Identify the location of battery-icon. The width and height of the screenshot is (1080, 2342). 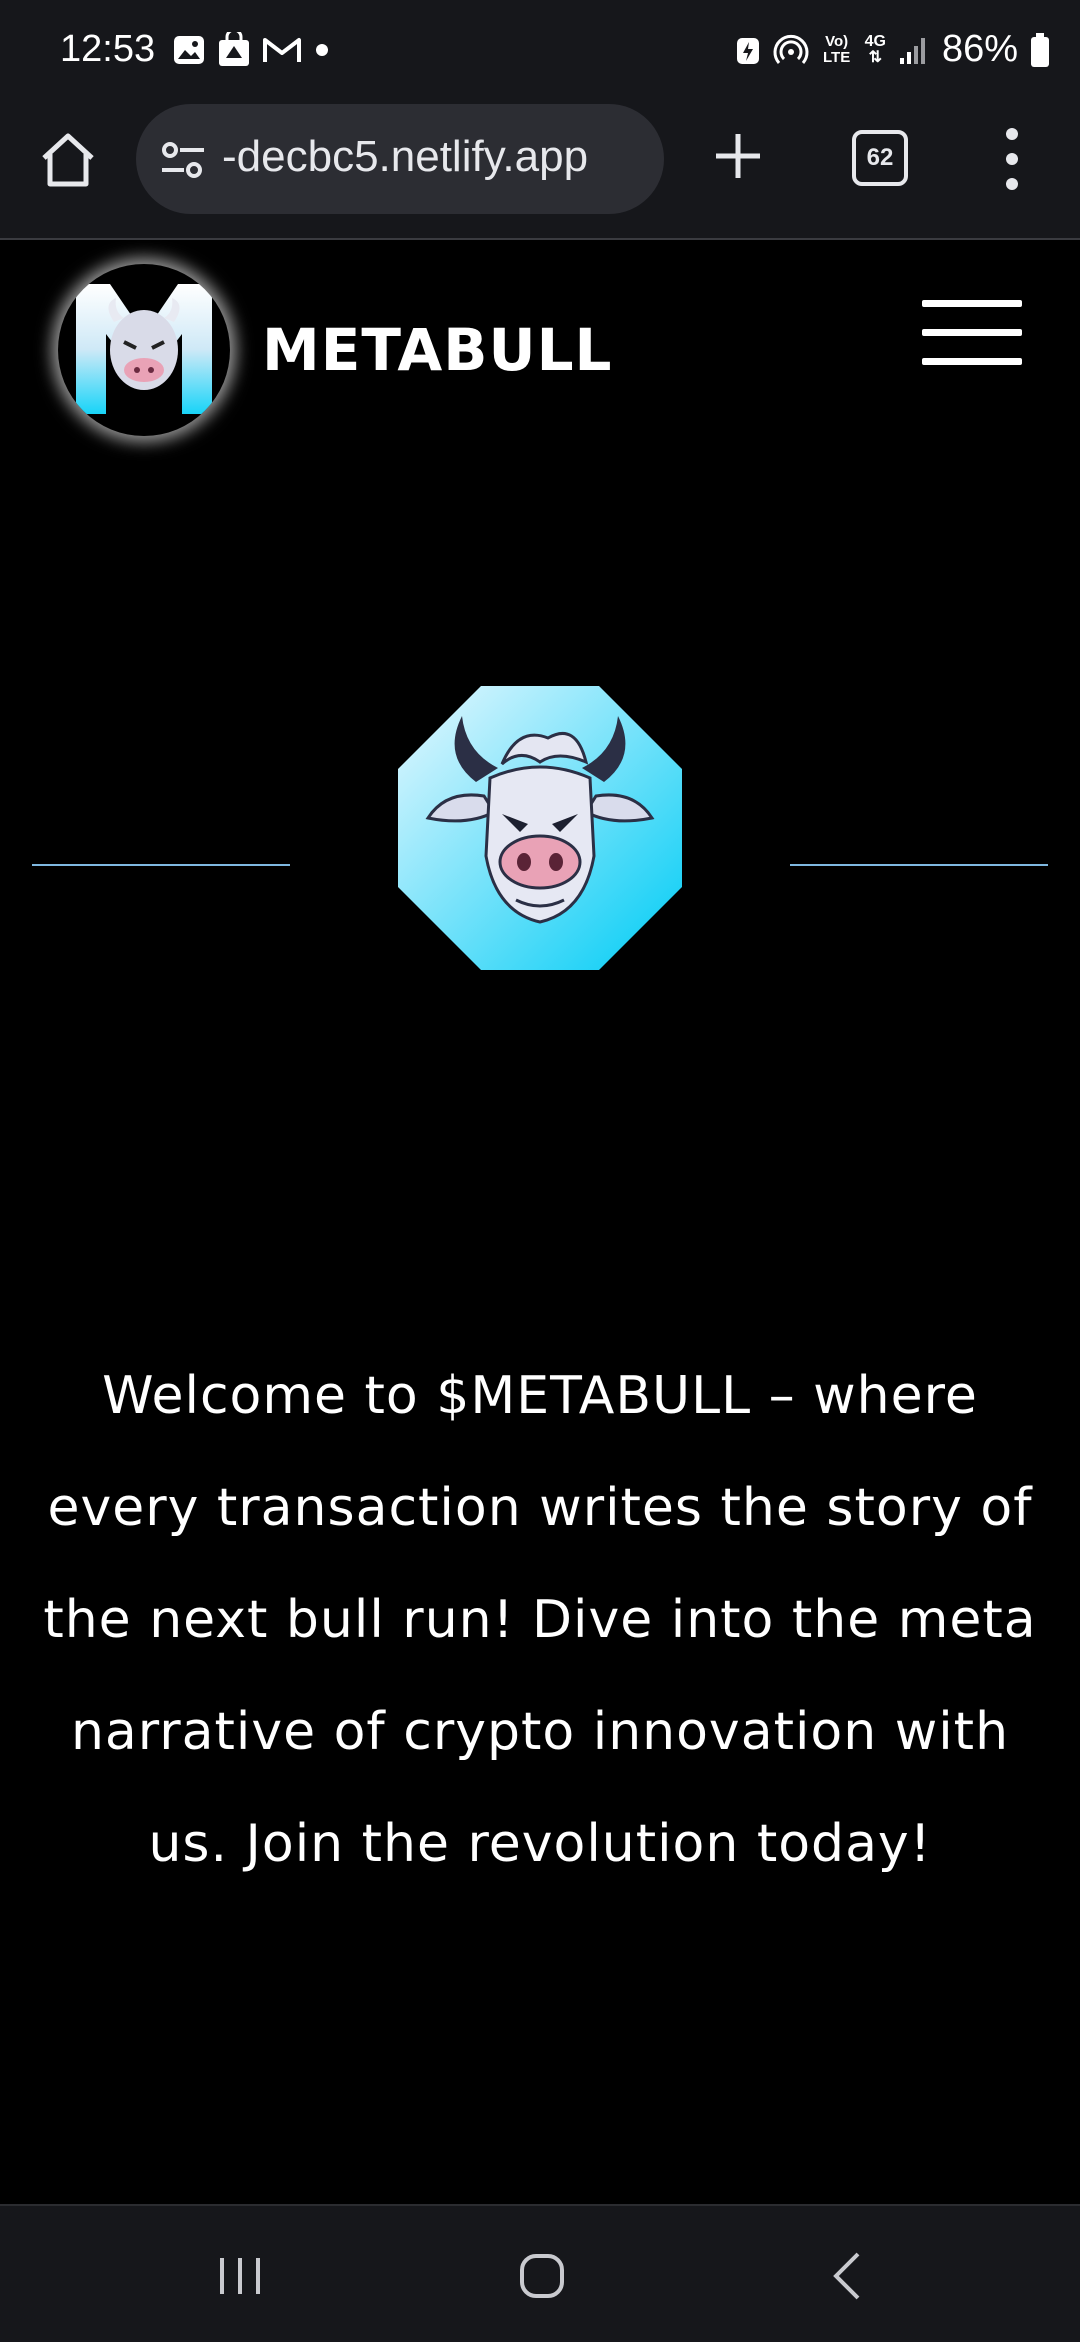
(1040, 49).